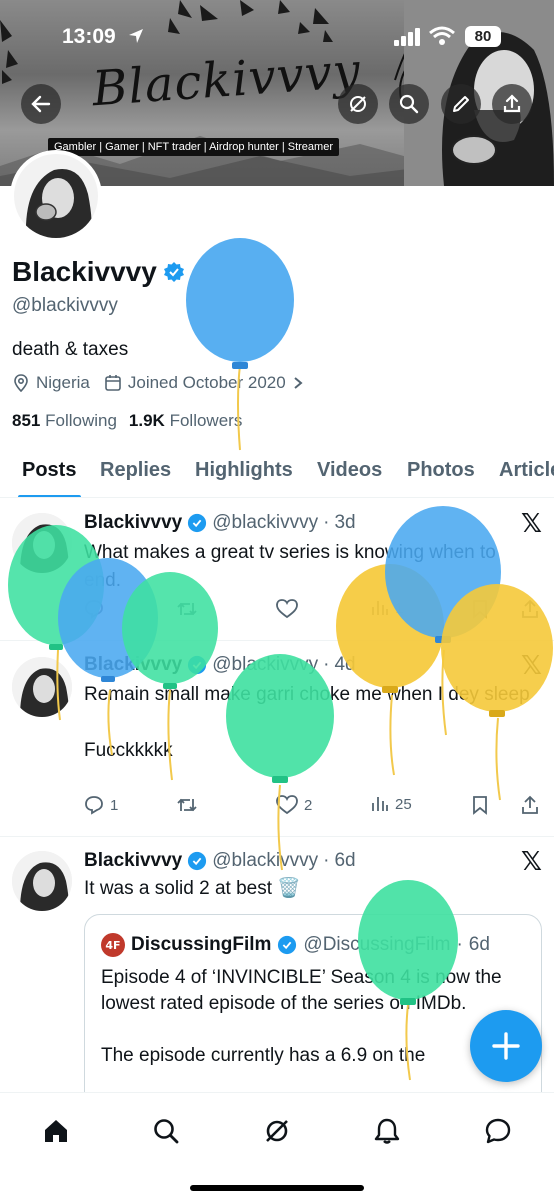 The width and height of the screenshot is (554, 1200). I want to click on following-link: 851 Following, so click(64, 421).